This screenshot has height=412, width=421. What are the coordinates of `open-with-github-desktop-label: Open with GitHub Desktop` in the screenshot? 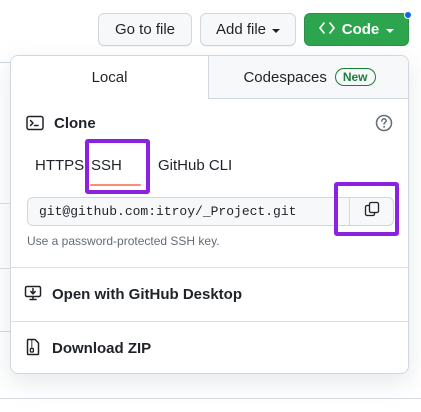 It's located at (147, 294).